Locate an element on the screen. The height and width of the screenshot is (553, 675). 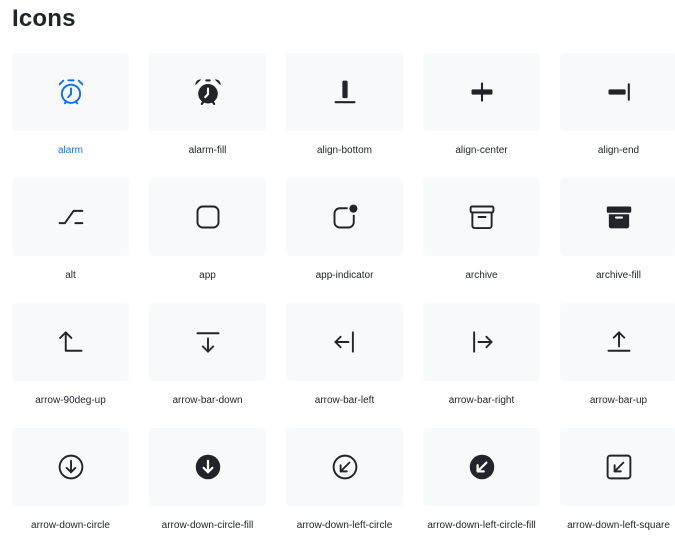
icon-card-arrow-down-circle-fill: arrow-down-circle-fill is located at coordinates (207, 490).